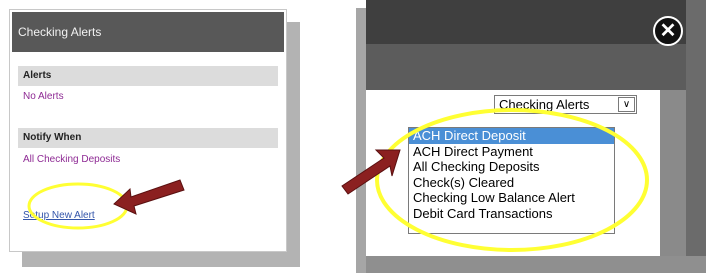 This screenshot has width=706, height=273. Describe the element at coordinates (511, 152) in the screenshot. I see `dropdown-option: ACH Direct Payment` at that location.